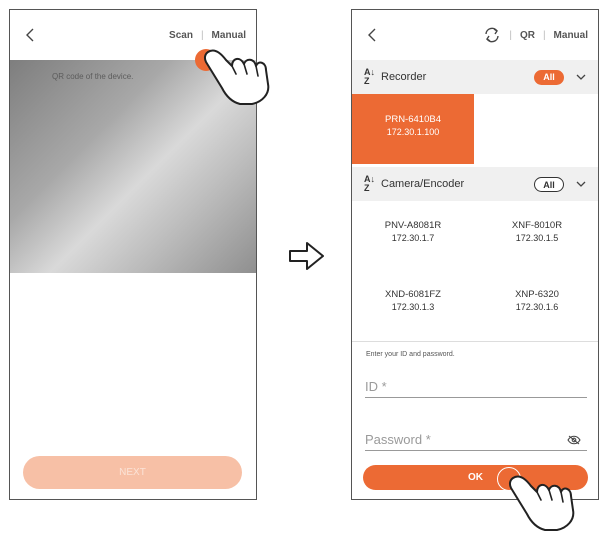  What do you see at coordinates (537, 238) in the screenshot?
I see `device-ip: 172.30.1.5` at bounding box center [537, 238].